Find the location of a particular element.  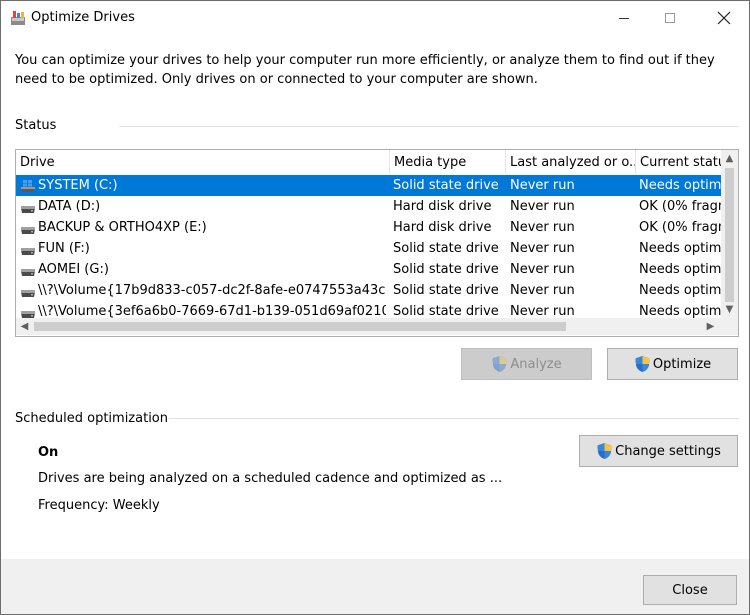

status-separator is located at coordinates (429, 126).